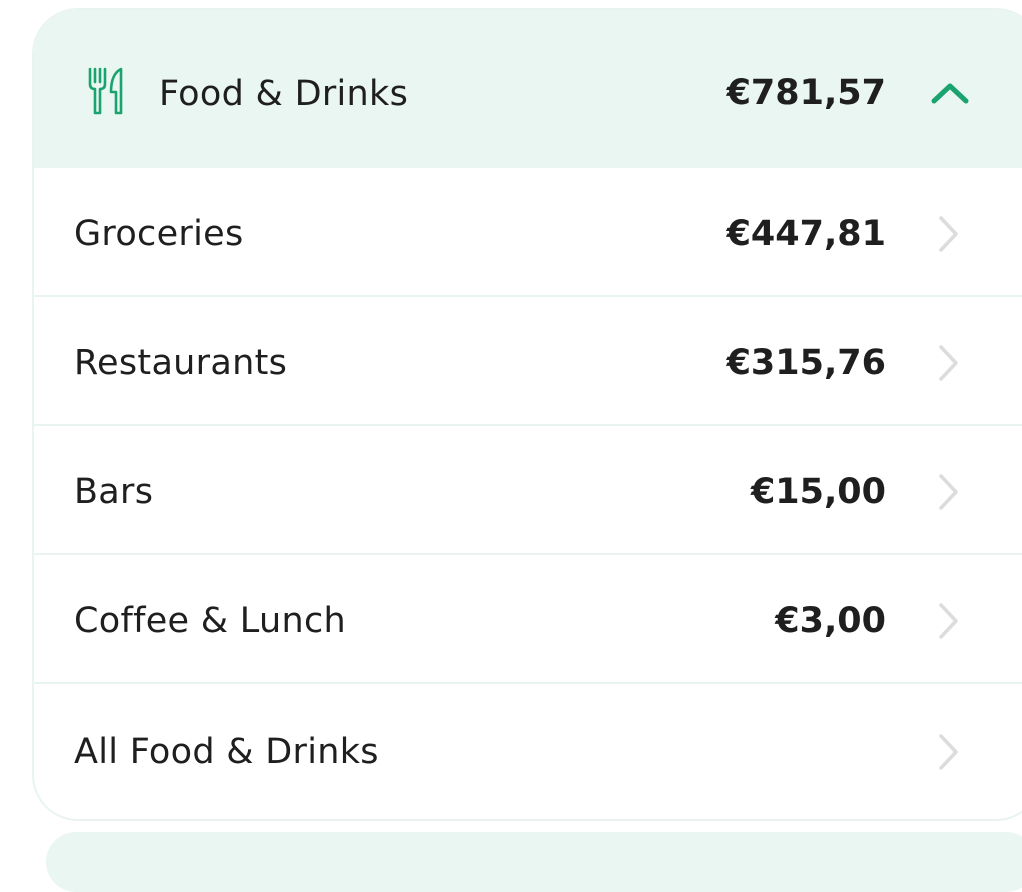  Describe the element at coordinates (806, 93) in the screenshot. I see `category-total: €781,57` at that location.